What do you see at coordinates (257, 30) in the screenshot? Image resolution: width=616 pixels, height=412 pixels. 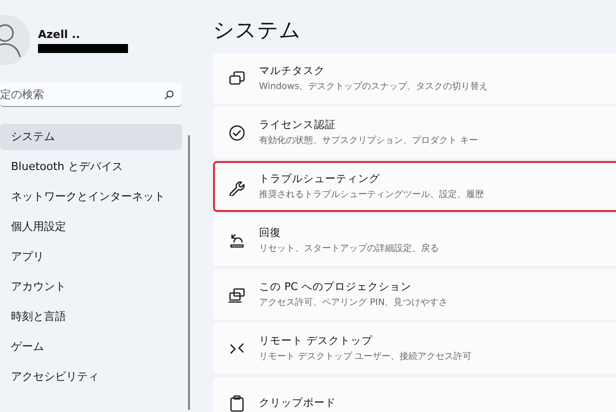 I see `page-title: システム` at bounding box center [257, 30].